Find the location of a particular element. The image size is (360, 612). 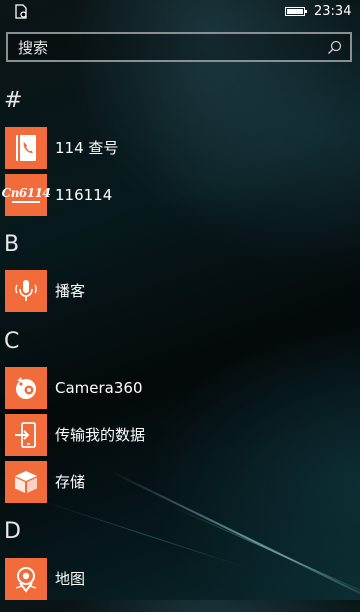

phone-book-icon is located at coordinates (26, 148).